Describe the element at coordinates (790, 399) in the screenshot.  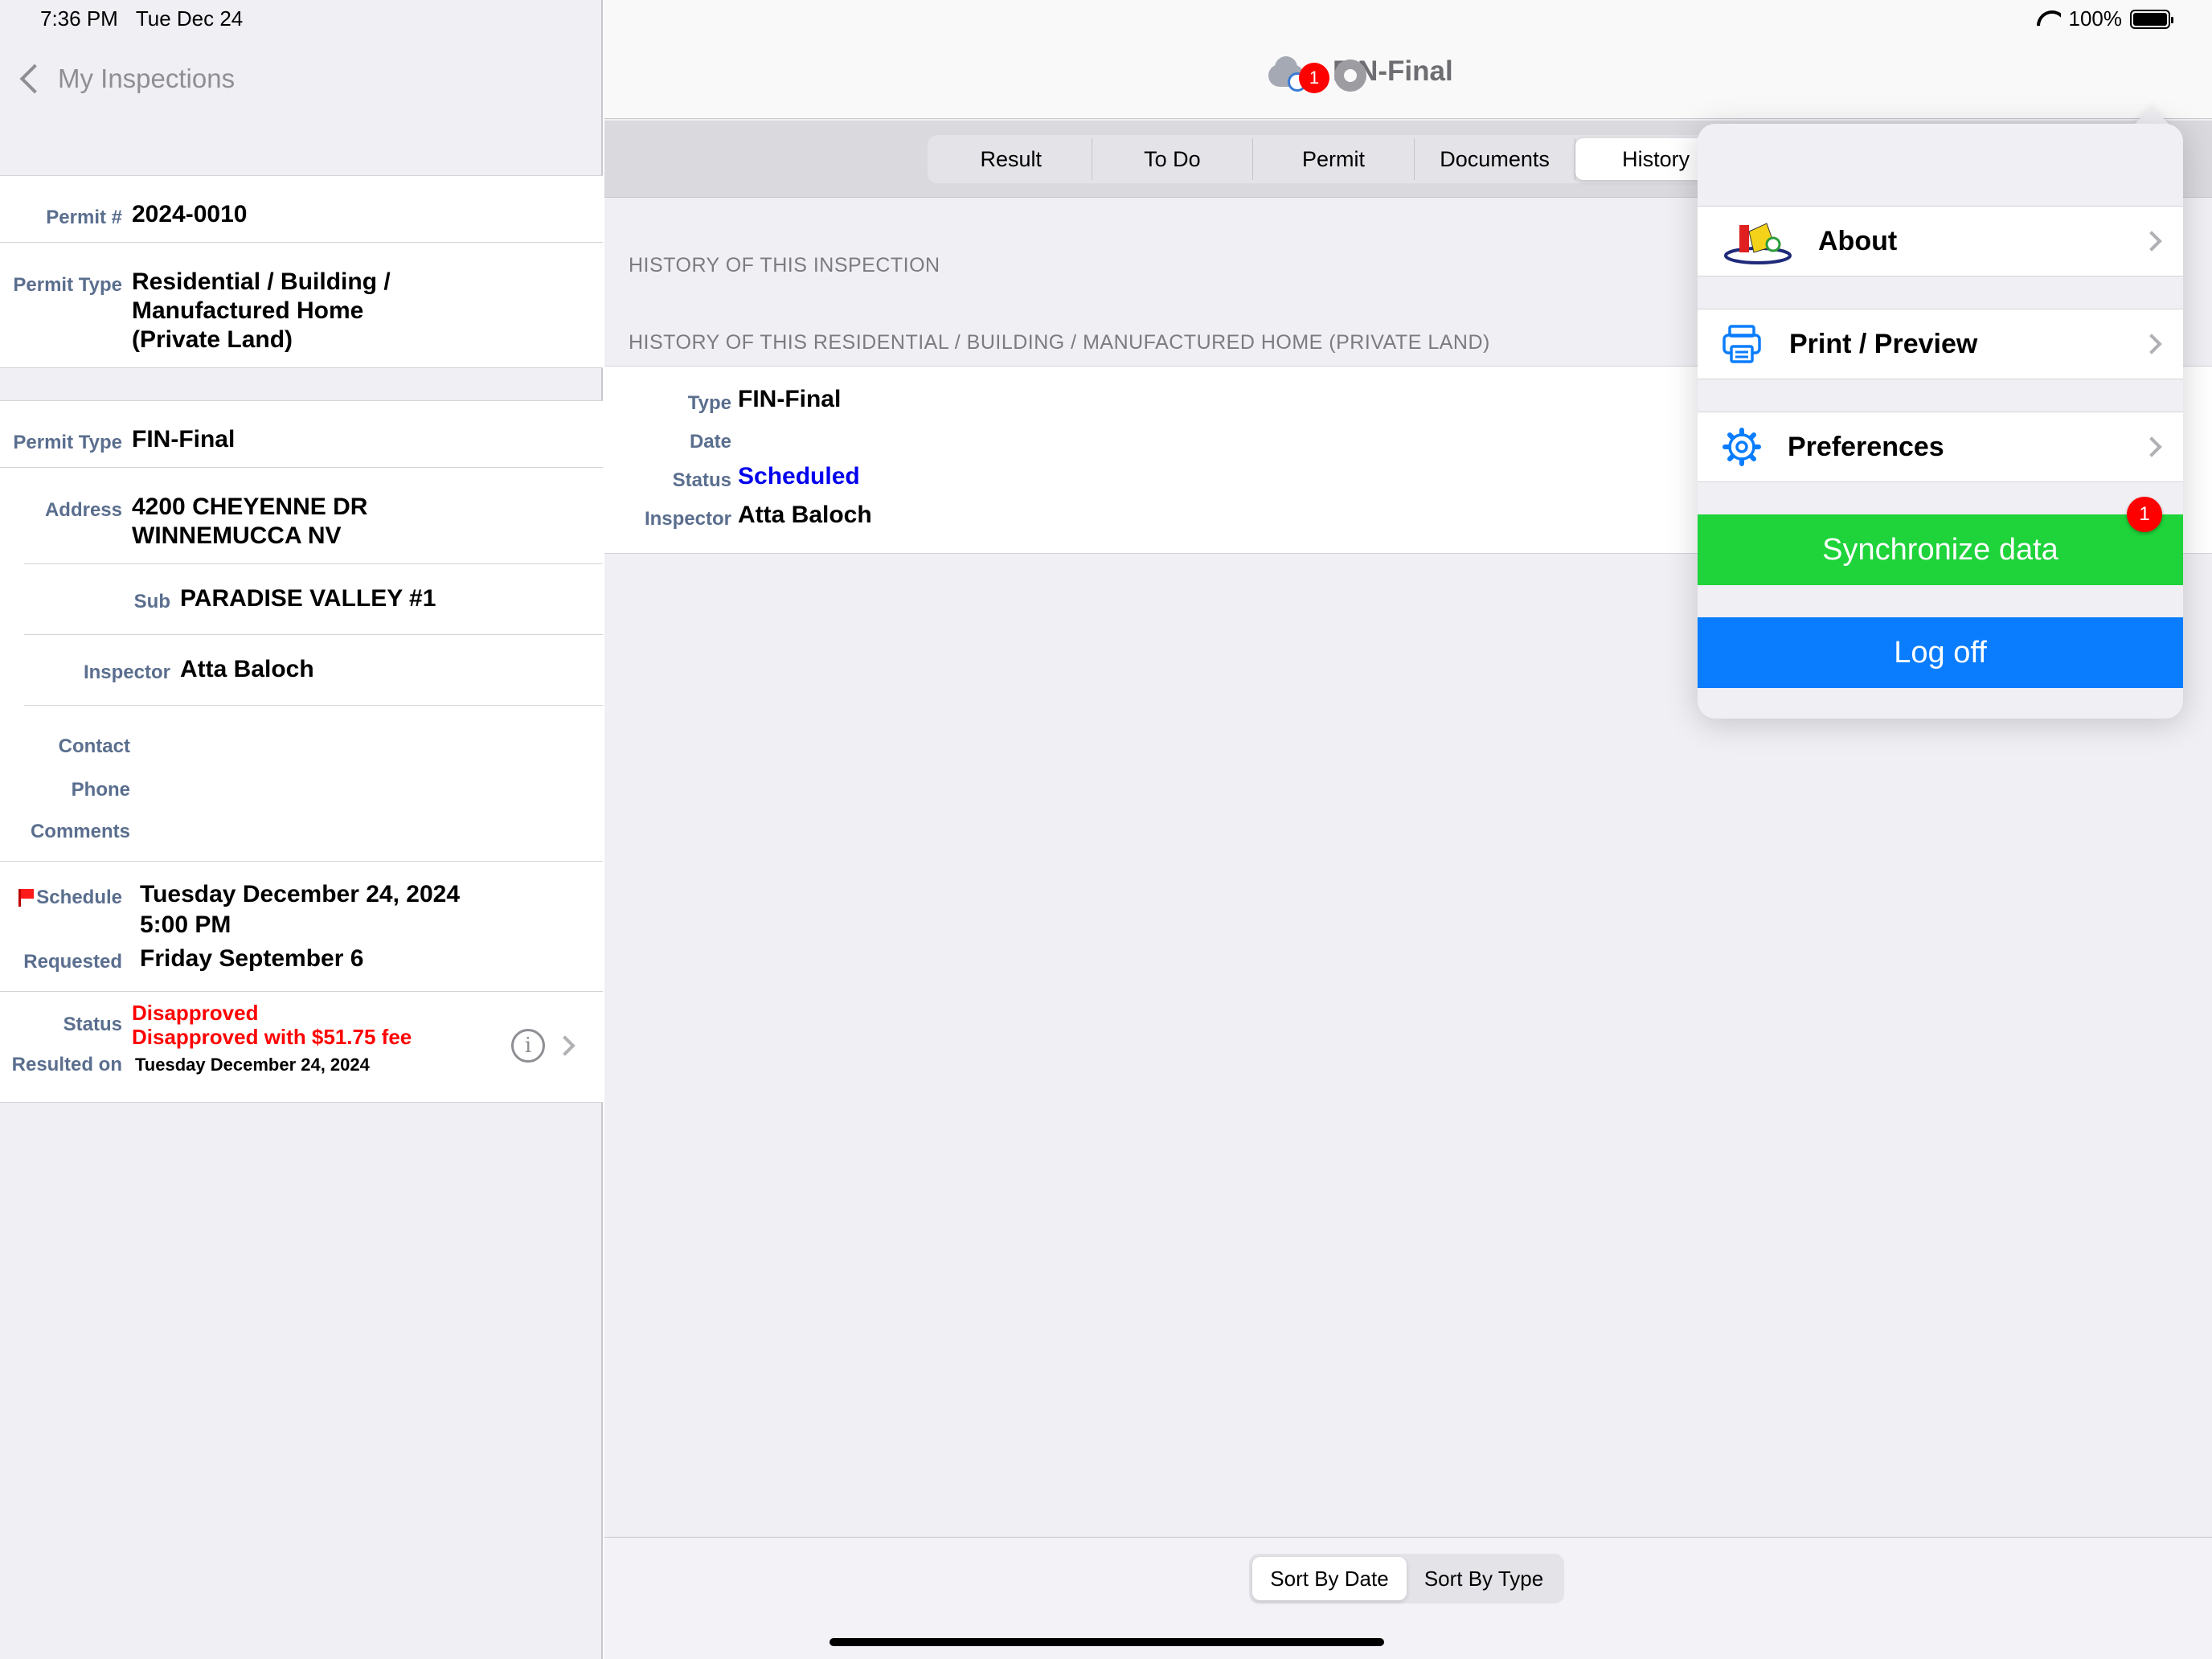
I see `history-type: FIN-Final` at that location.